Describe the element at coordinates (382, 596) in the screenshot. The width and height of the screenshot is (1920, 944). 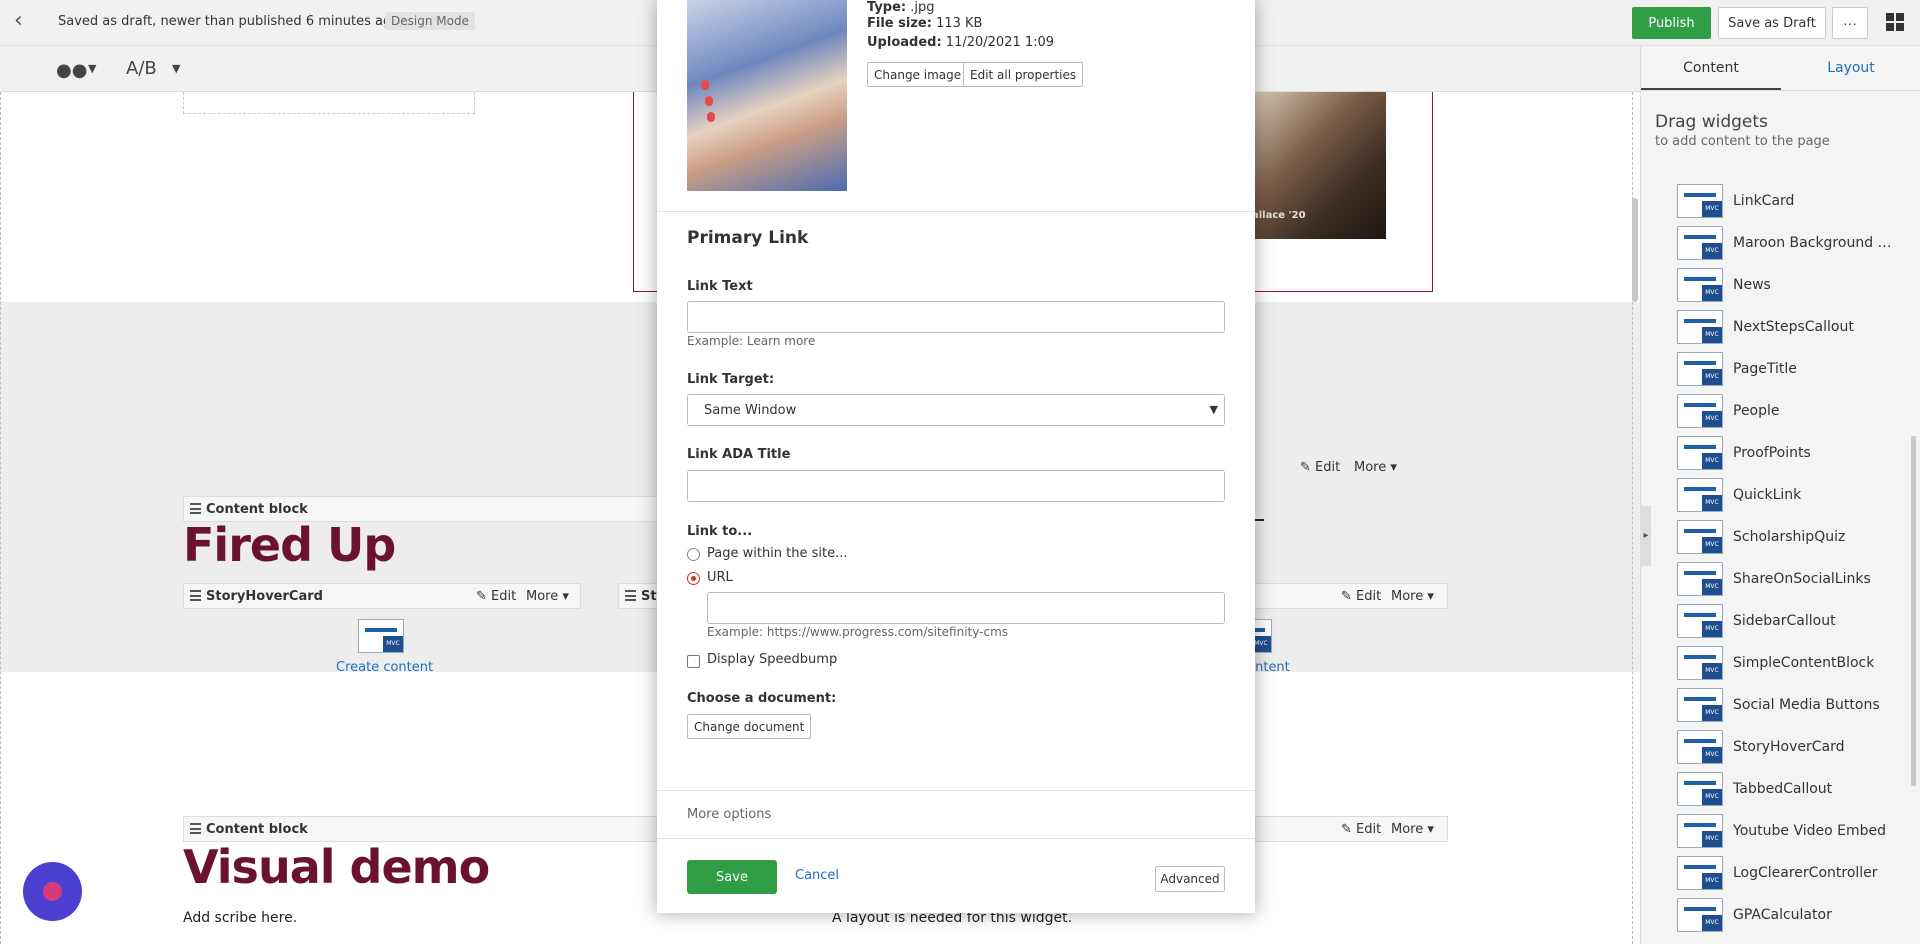
I see `story-hover-card-header: StoryHoverCard ✎ Edit More ▾` at that location.